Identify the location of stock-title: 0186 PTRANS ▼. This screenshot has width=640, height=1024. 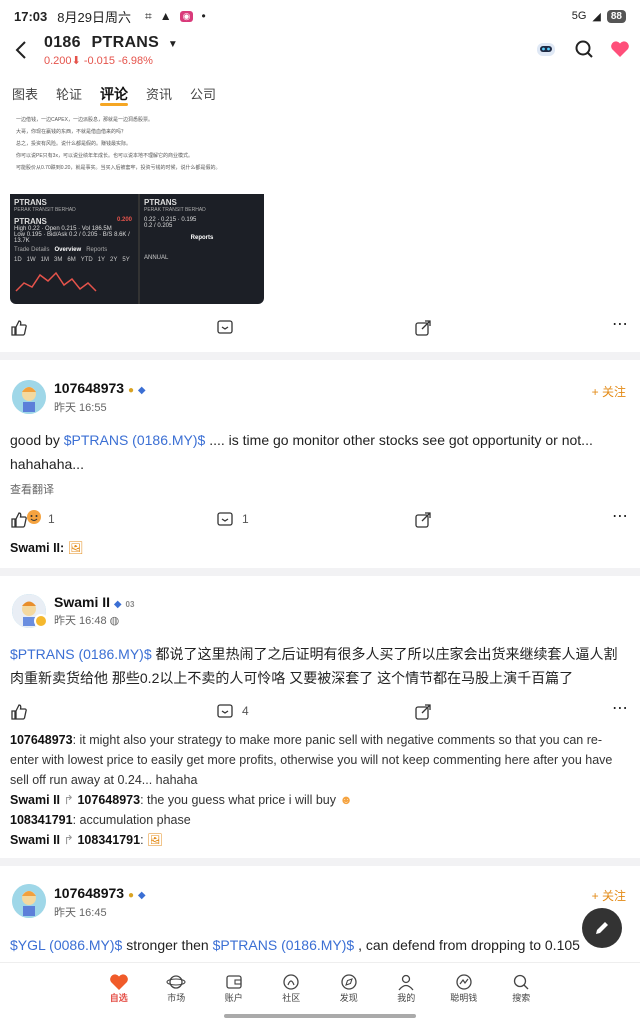
(111, 43).